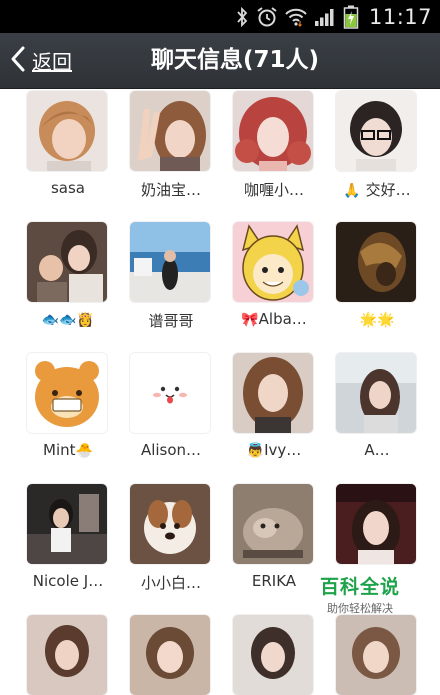  Describe the element at coordinates (235, 60) in the screenshot. I see `page-title: 聊天信息(71人)` at that location.